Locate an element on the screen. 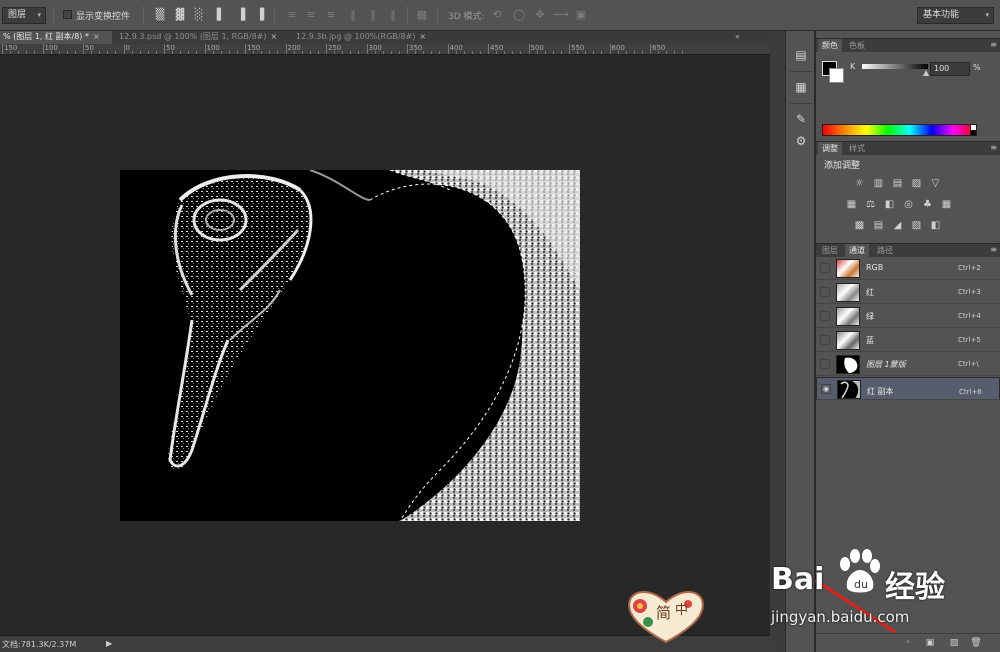  channel-row-rgb: RGB Ctrl+2 is located at coordinates (908, 268).